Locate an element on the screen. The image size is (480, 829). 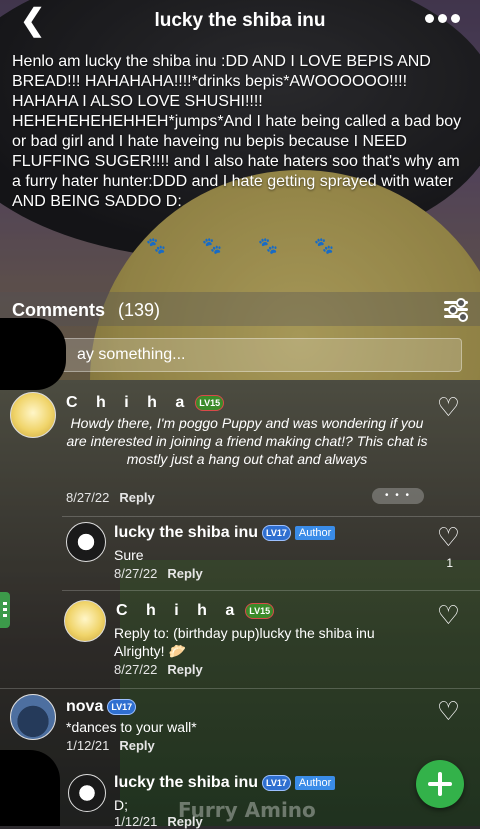
comment-username: nova LV17 is located at coordinates (101, 707).